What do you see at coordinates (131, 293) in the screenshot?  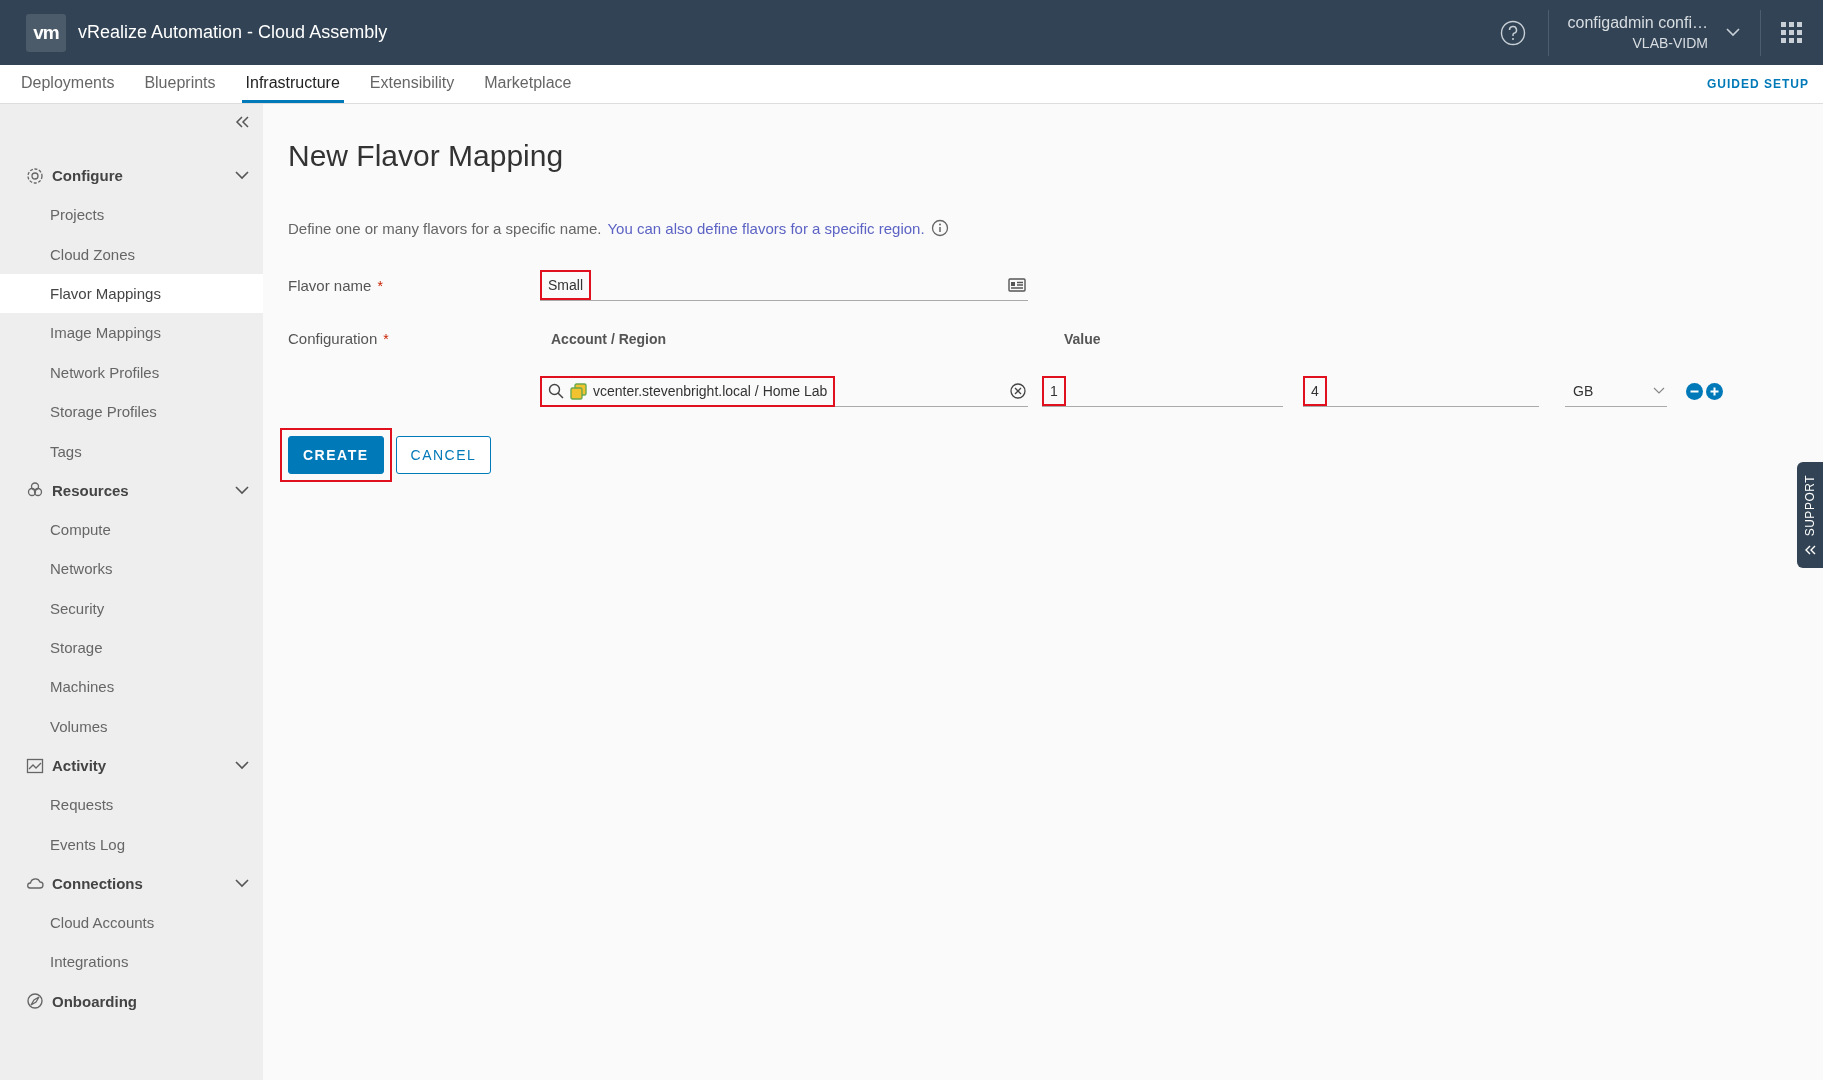 I see `sidebar-item: Flavor Mappings` at bounding box center [131, 293].